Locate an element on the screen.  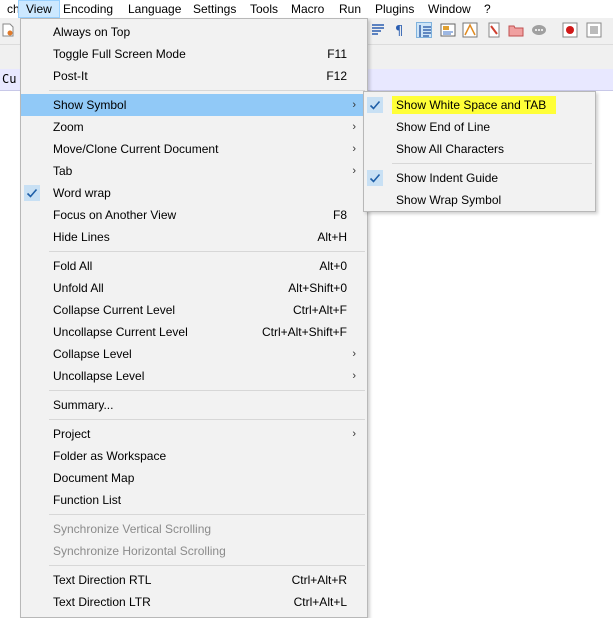
folder-workspace-icon is located at coordinates (494, 30).